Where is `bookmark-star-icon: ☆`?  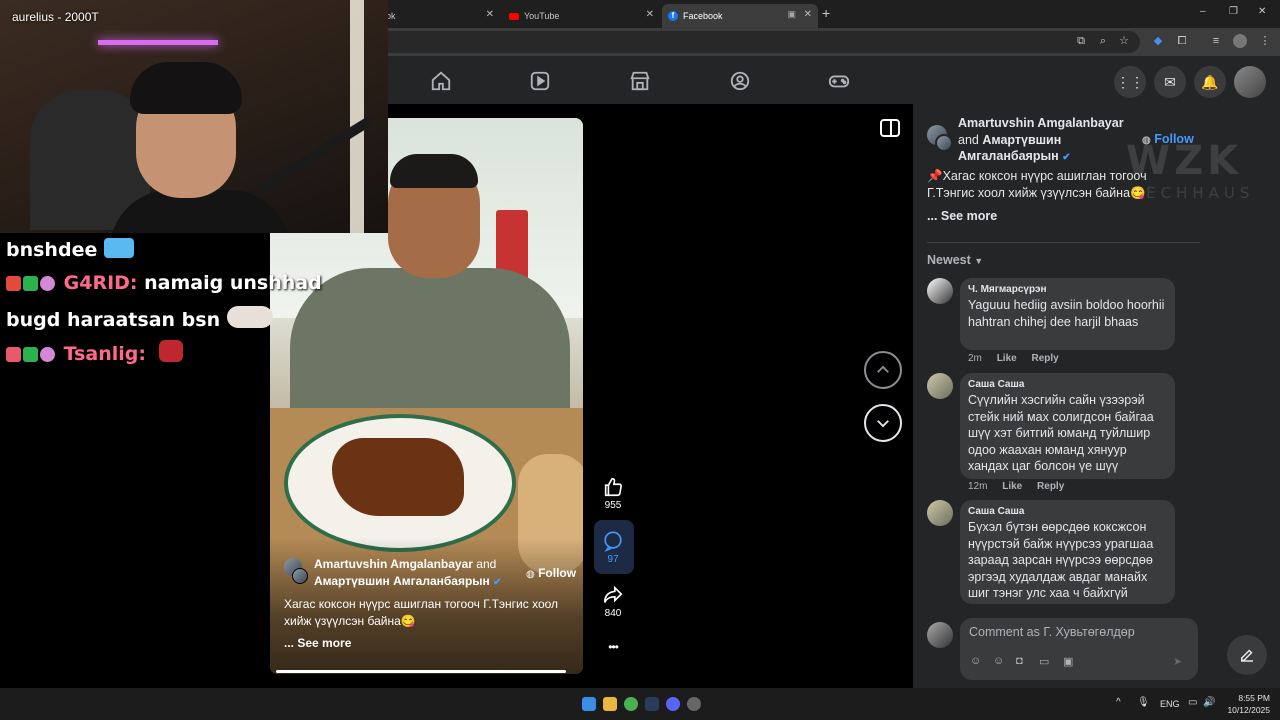 bookmark-star-icon: ☆ is located at coordinates (1124, 41).